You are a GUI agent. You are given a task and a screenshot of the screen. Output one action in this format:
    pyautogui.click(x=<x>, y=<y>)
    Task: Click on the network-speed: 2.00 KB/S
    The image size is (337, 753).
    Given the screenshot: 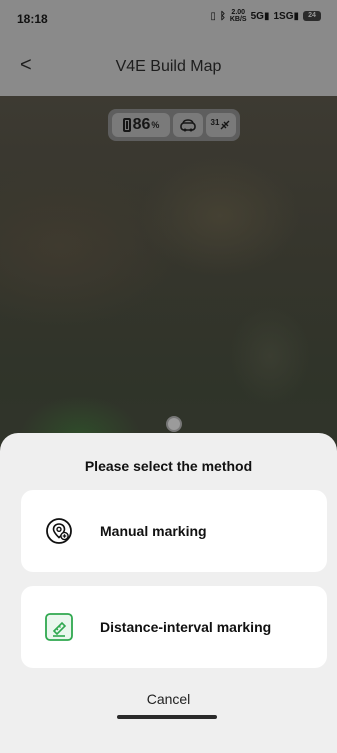 What is the action you would take?
    pyautogui.click(x=238, y=16)
    